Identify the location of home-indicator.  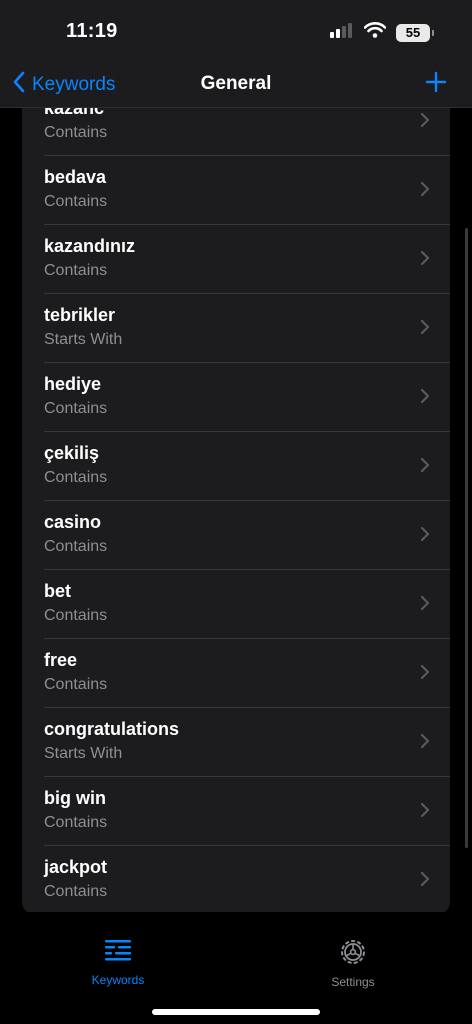
(236, 1012).